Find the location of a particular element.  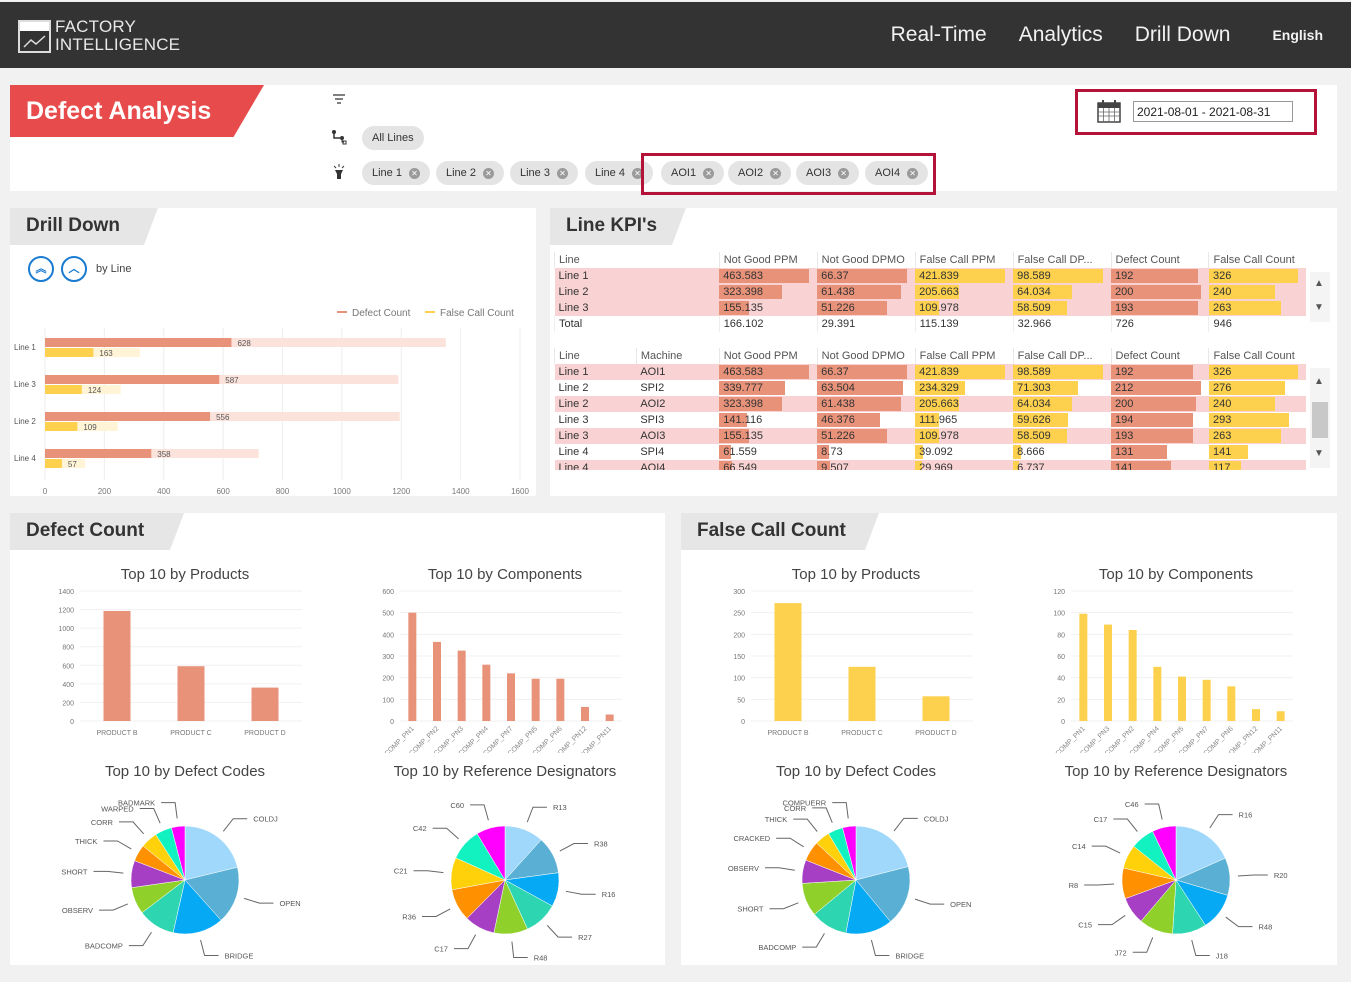

x-tick-label: 200 is located at coordinates (105, 491).